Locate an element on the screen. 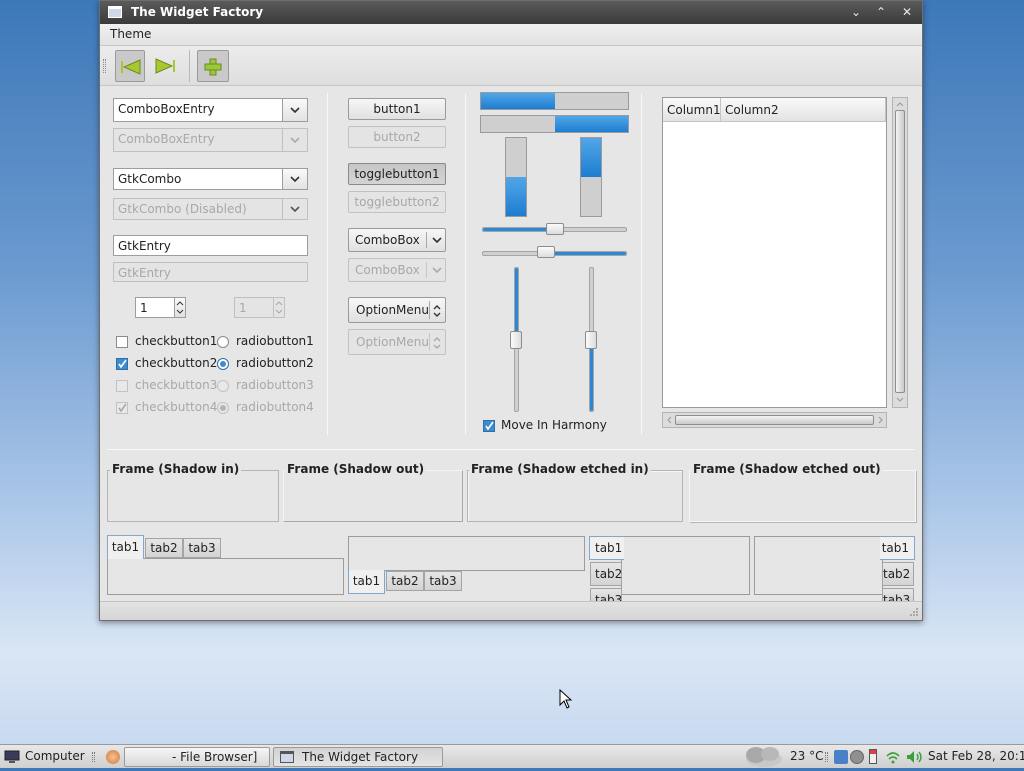 This screenshot has width=1024, height=771. togglebutton2: togglebutton2 is located at coordinates (397, 202).